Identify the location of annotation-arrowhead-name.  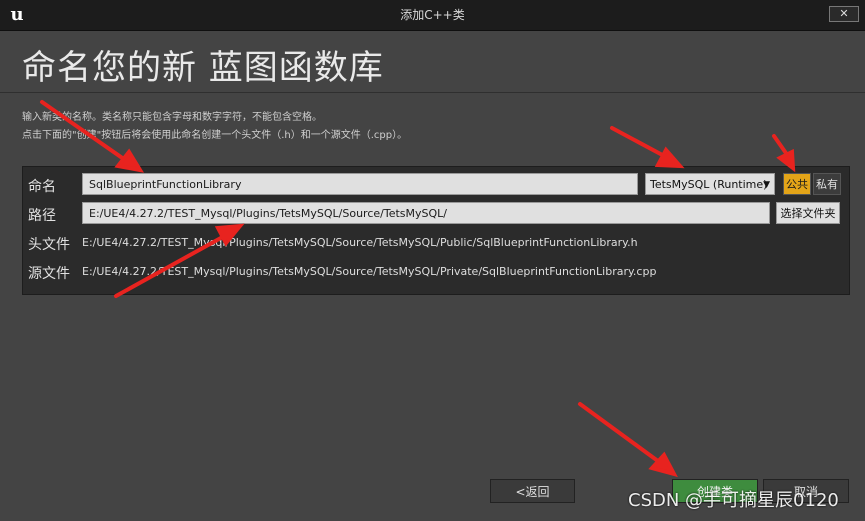
(129, 160).